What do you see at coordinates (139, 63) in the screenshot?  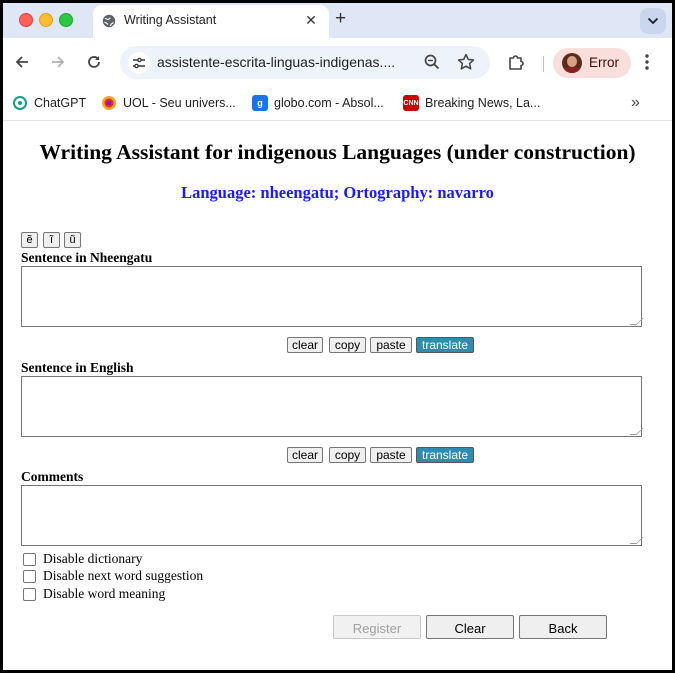 I see `site-settings-icon` at bounding box center [139, 63].